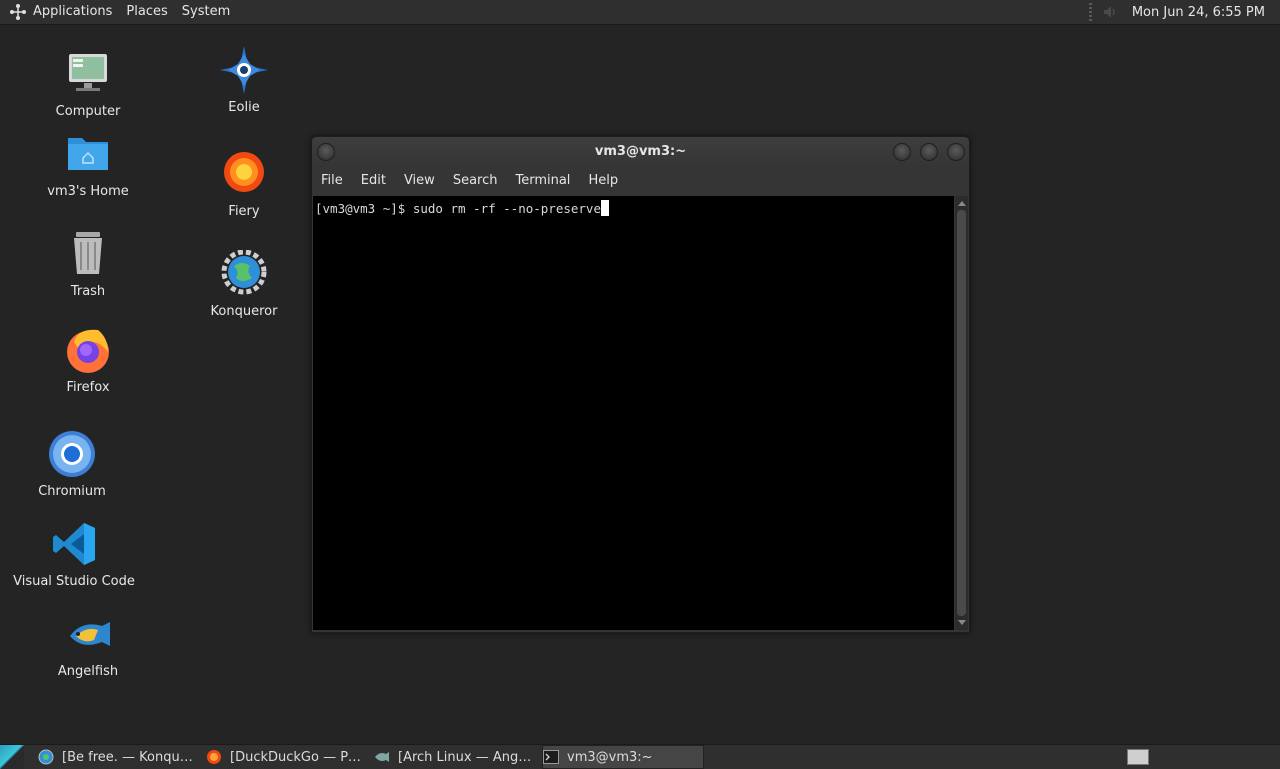  What do you see at coordinates (373, 181) in the screenshot?
I see `menu-edit: Edit` at bounding box center [373, 181].